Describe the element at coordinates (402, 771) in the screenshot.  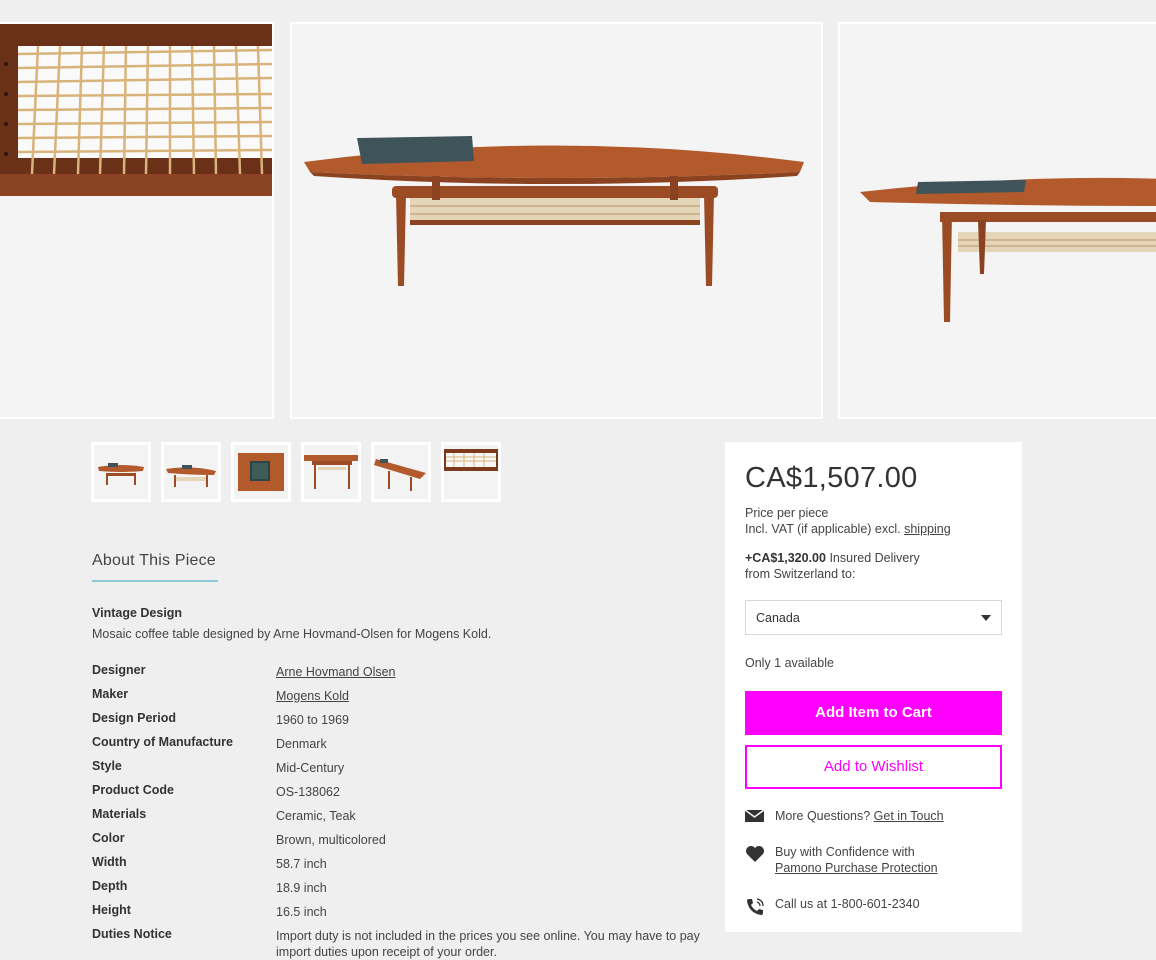
I see `spec-row-style: Style Mid-Century` at that location.